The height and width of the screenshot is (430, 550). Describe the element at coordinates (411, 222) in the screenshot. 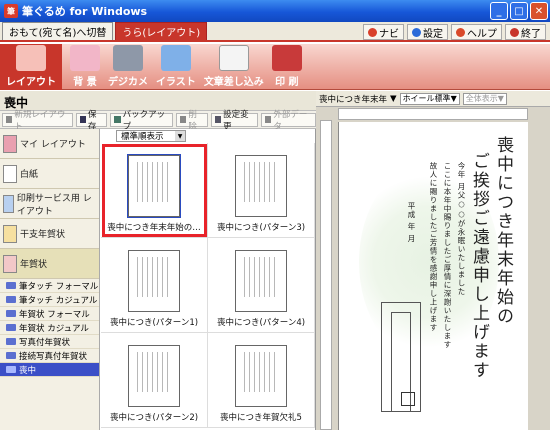

I see `date-line: 平成 年 月` at that location.